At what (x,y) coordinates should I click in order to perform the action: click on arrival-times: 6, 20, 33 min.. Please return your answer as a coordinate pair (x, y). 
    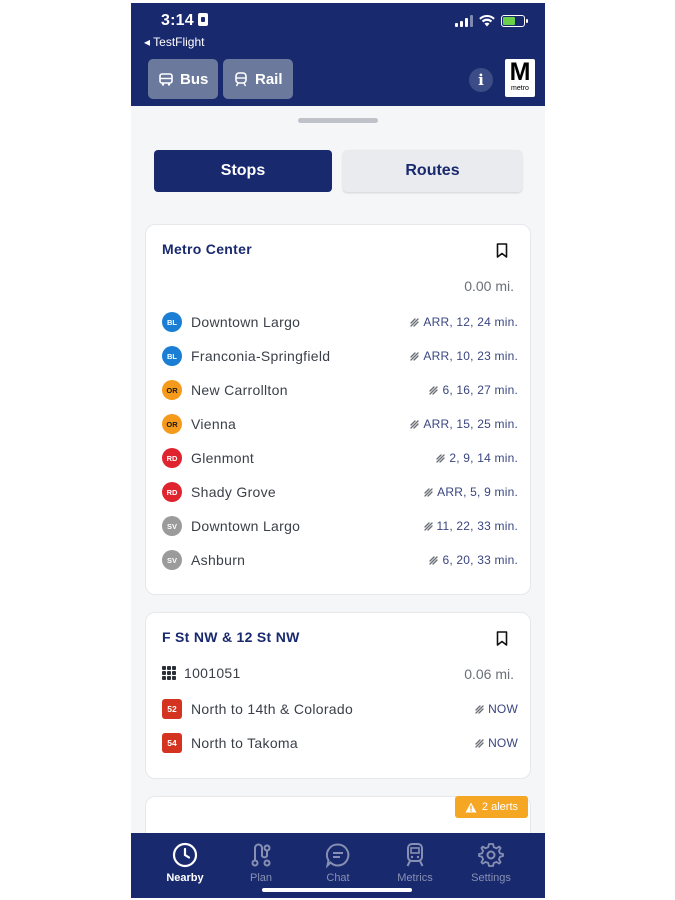
    Looking at the image, I should click on (473, 560).